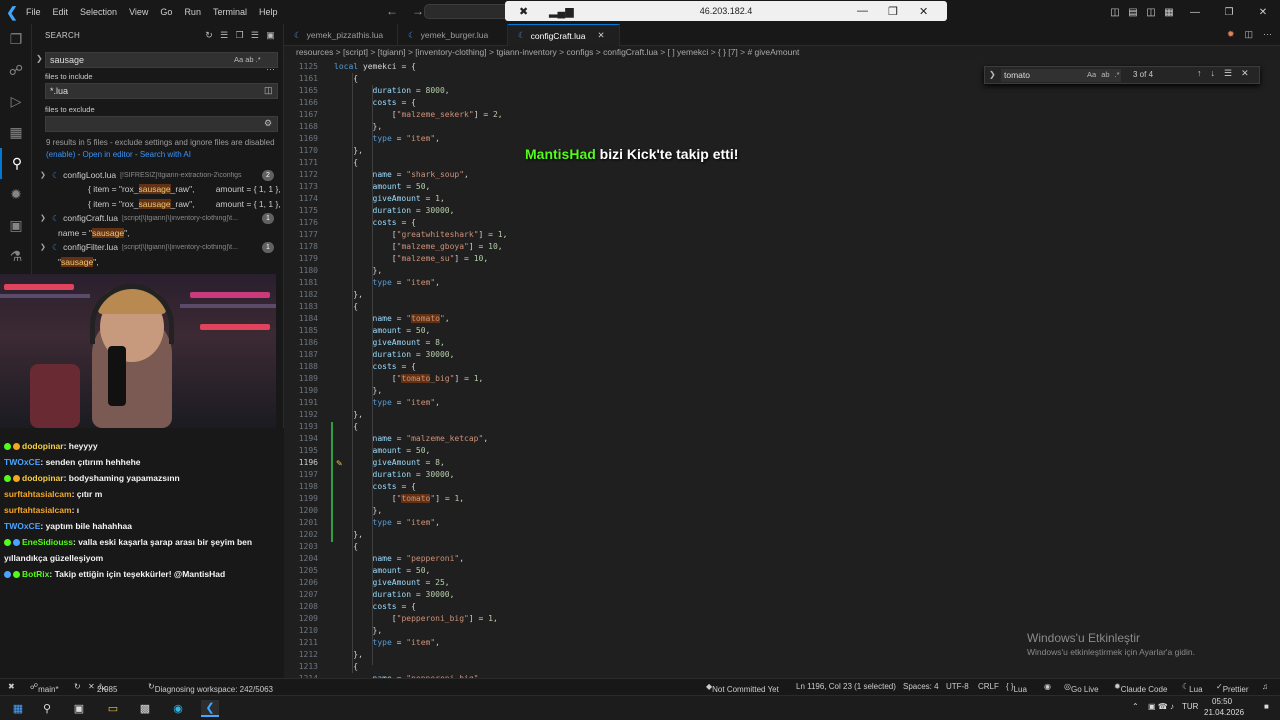  Describe the element at coordinates (239, 35) in the screenshot. I see `new-search-editor-icon: ❐` at that location.